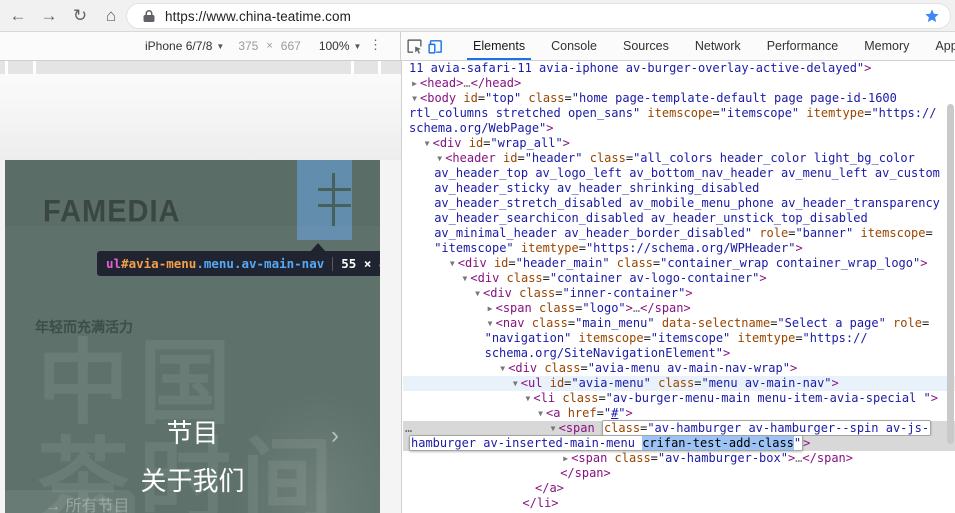 The height and width of the screenshot is (513, 955). I want to click on pane-divider, so click(401, 287).